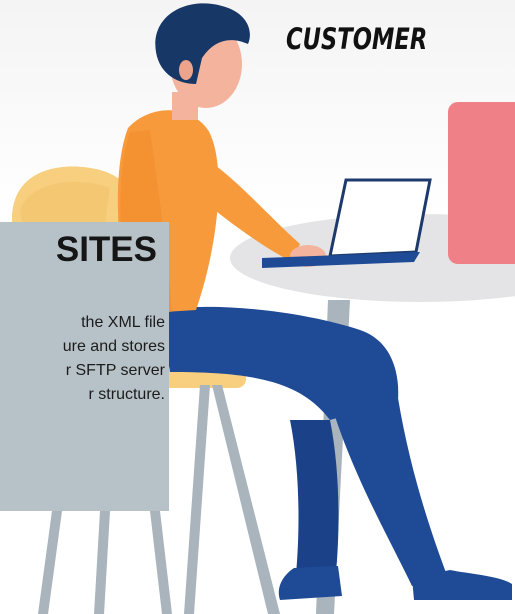  I want to click on chair-leg-right, so click(246, 499).